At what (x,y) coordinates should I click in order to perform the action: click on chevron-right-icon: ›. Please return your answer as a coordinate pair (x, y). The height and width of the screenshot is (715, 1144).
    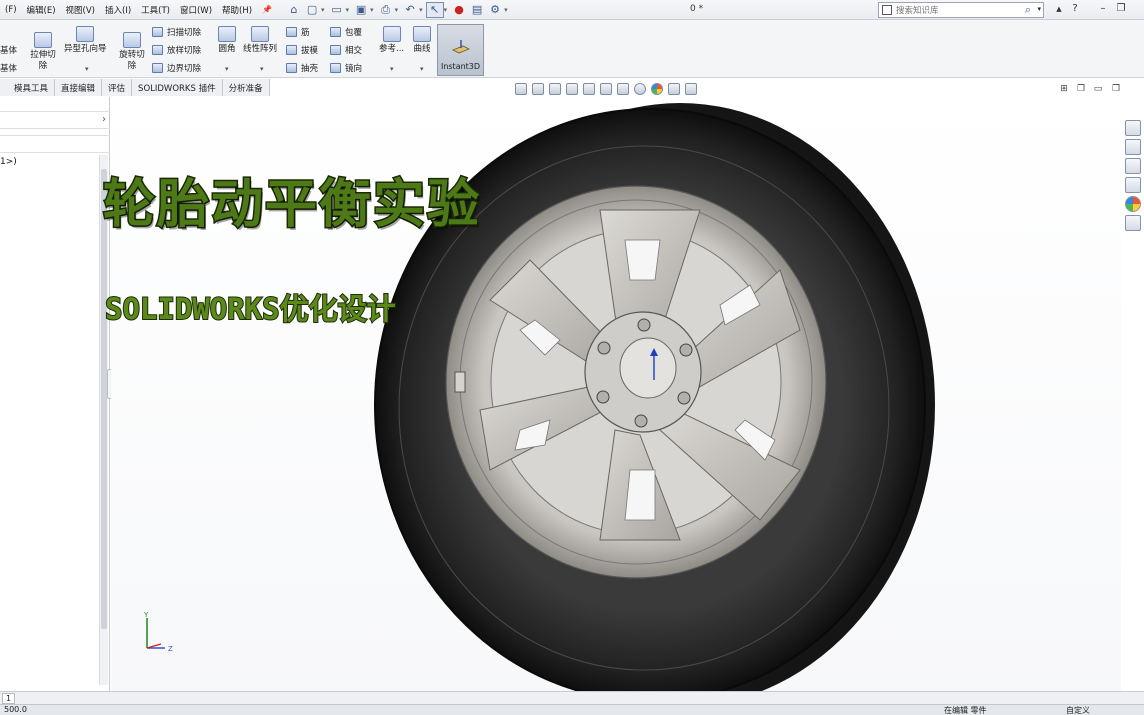
    Looking at the image, I should click on (104, 119).